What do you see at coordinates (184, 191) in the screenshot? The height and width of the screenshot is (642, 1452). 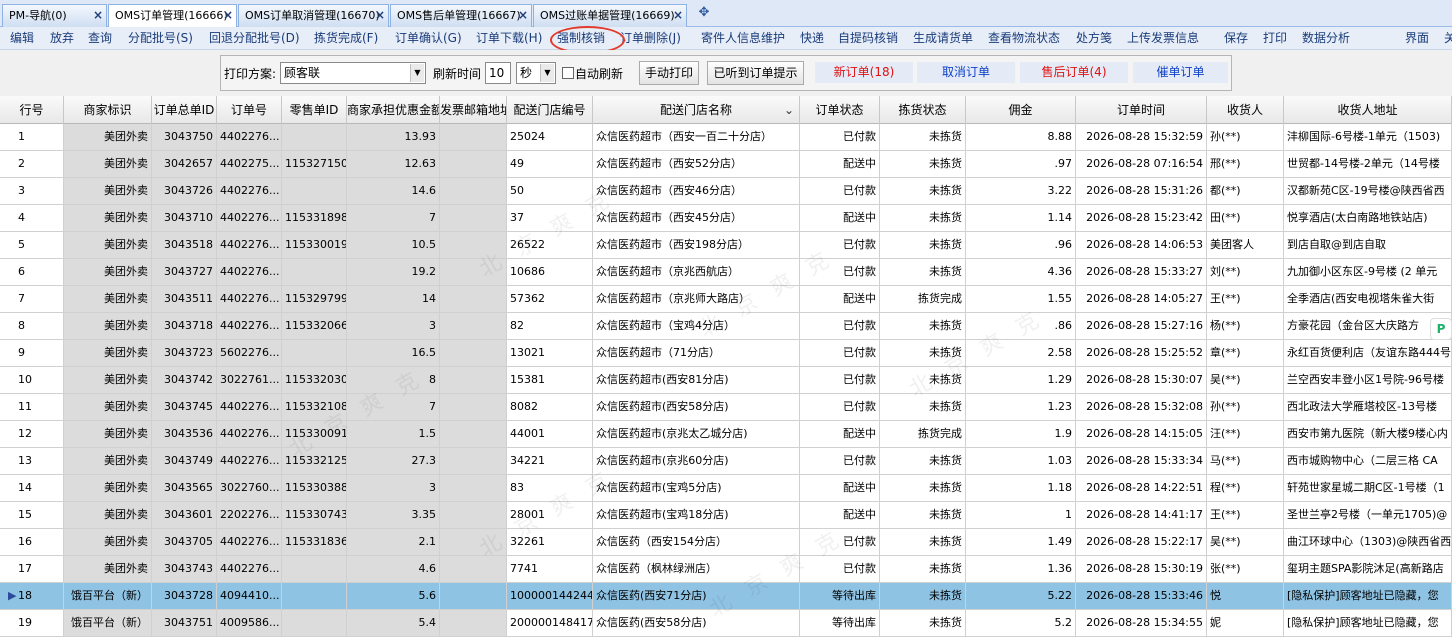 I see `cell-order-total-id: 3043726` at bounding box center [184, 191].